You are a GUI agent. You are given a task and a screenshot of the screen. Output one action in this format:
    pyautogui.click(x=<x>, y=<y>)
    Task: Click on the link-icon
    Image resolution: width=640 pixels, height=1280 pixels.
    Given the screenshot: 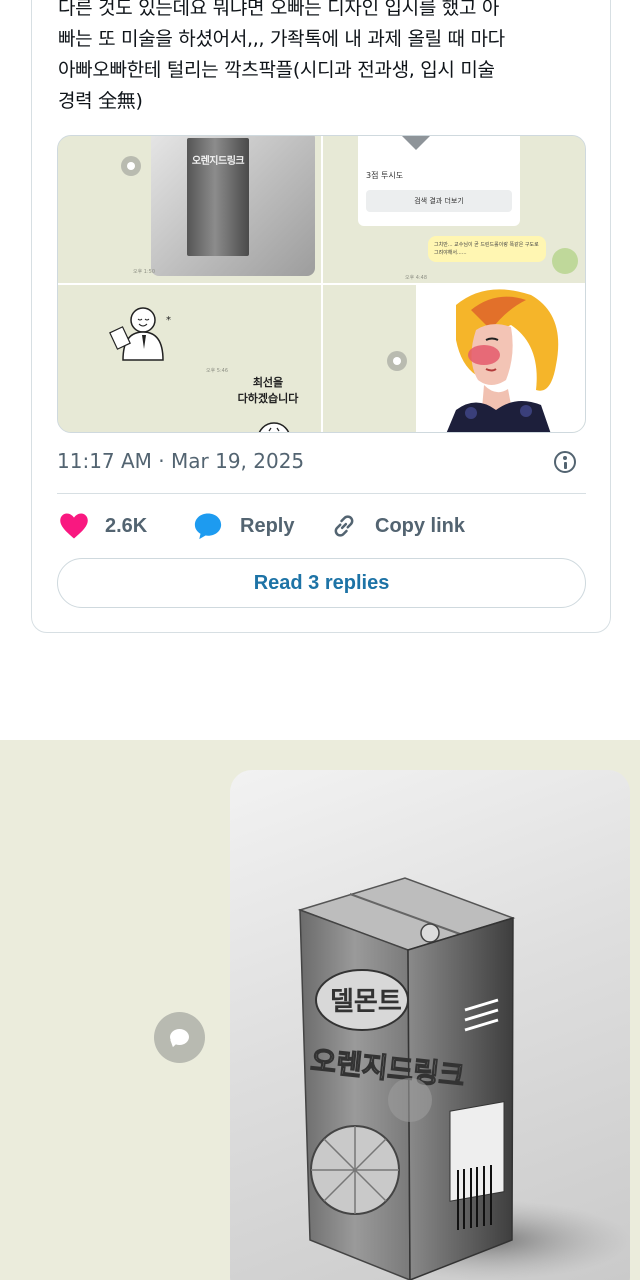 What is the action you would take?
    pyautogui.click(x=344, y=526)
    